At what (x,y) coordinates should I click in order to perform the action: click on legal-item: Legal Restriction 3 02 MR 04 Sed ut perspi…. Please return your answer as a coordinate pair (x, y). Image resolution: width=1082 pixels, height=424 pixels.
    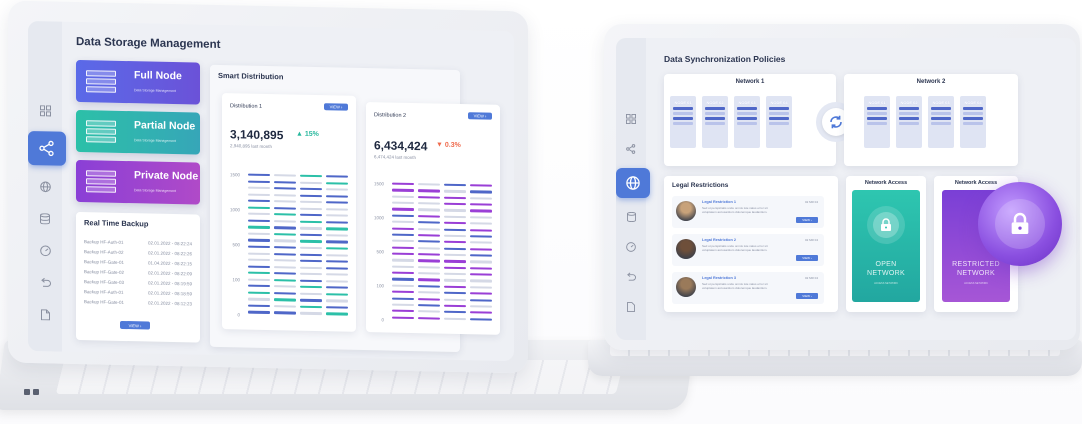
    Looking at the image, I should click on (748, 288).